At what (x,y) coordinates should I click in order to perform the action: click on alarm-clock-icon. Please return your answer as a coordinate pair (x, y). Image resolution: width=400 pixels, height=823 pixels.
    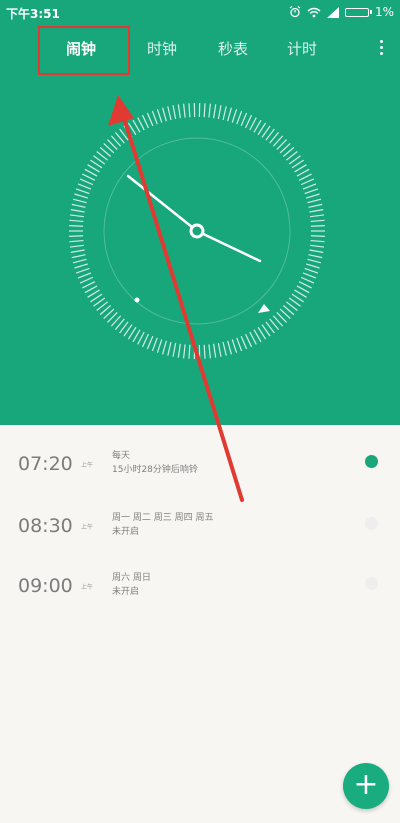
    Looking at the image, I should click on (295, 12).